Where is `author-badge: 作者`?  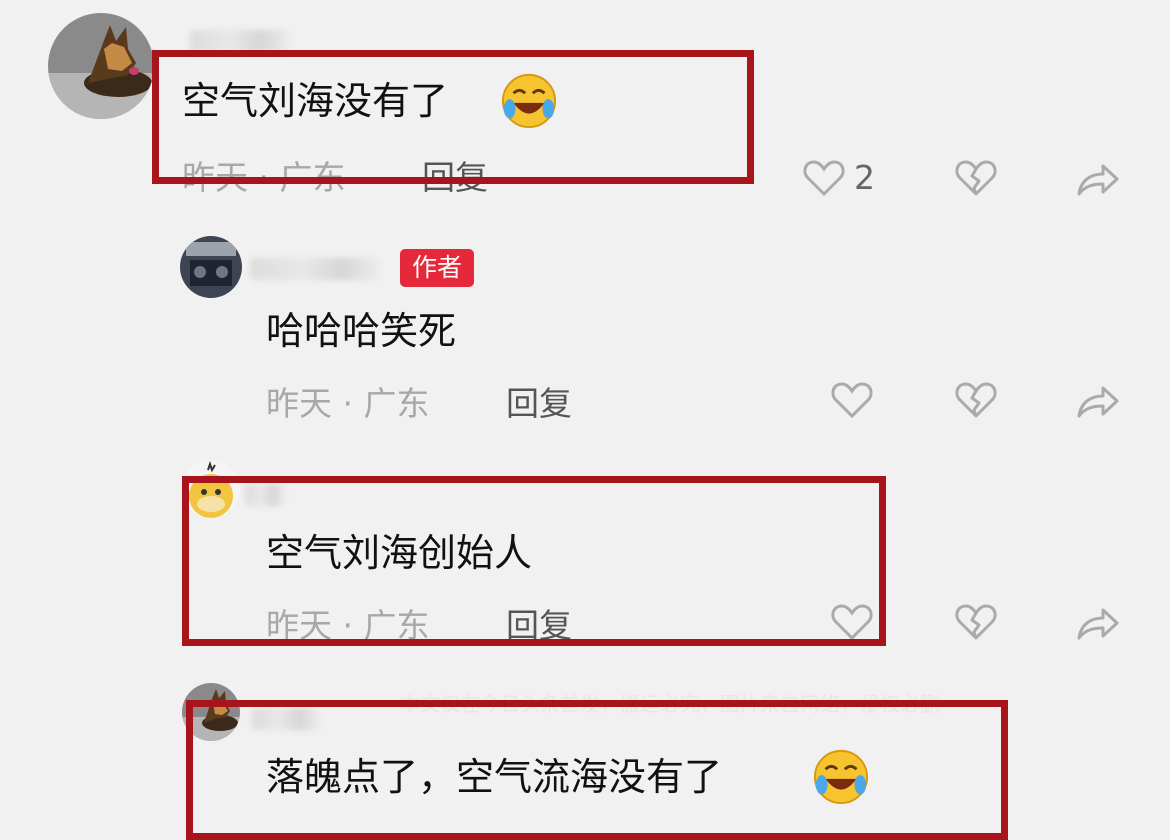
author-badge: 作者 is located at coordinates (437, 268).